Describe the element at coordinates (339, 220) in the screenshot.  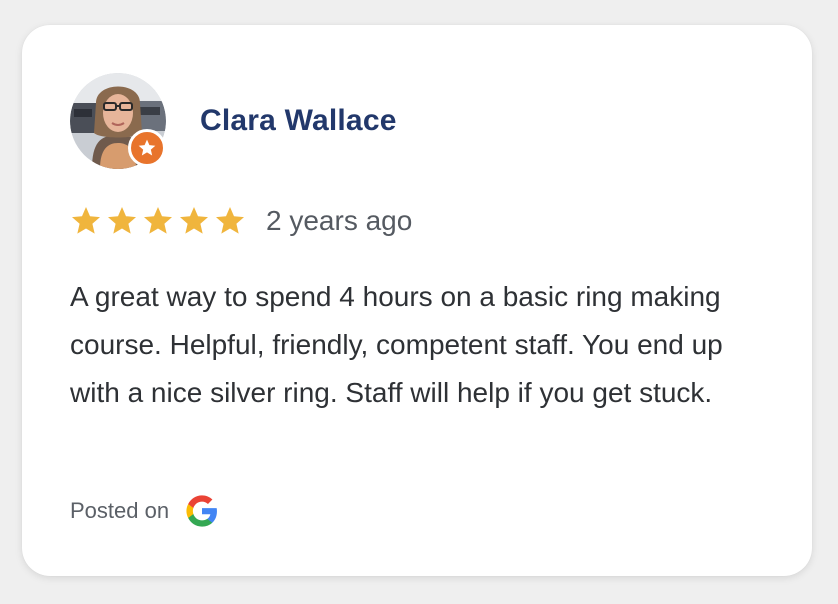
I see `review-time: 2 years ago` at that location.